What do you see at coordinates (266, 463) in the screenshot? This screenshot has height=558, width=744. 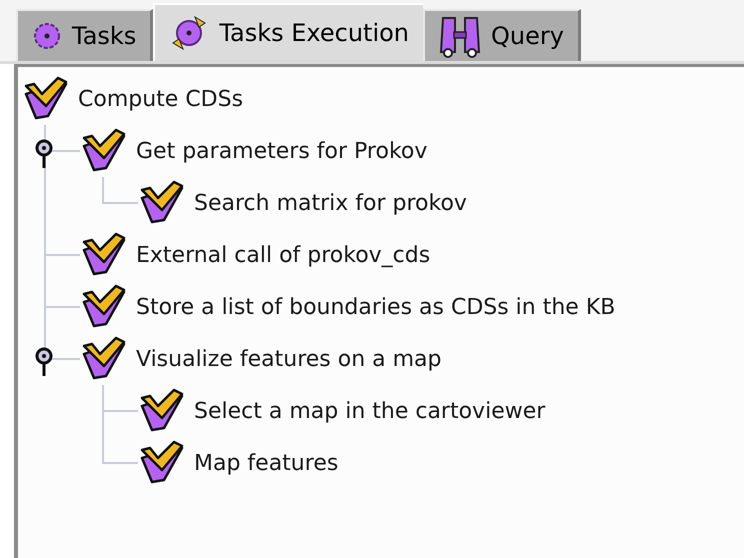 I see `tree-item-label: Map features` at bounding box center [266, 463].